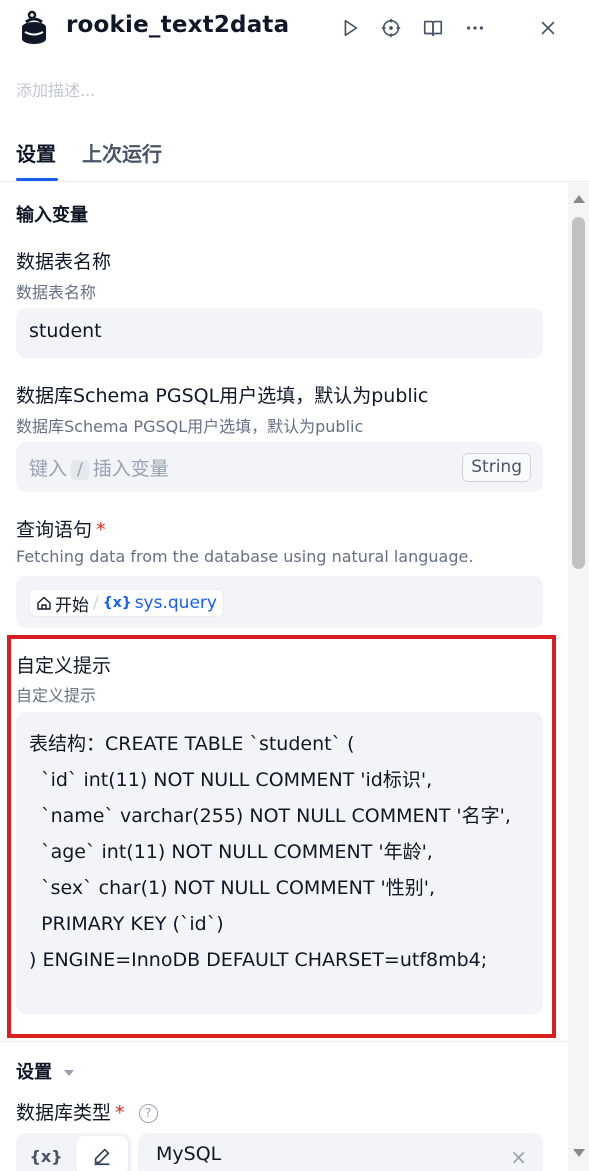 This screenshot has width=589, height=1171. I want to click on close-button, so click(548, 28).